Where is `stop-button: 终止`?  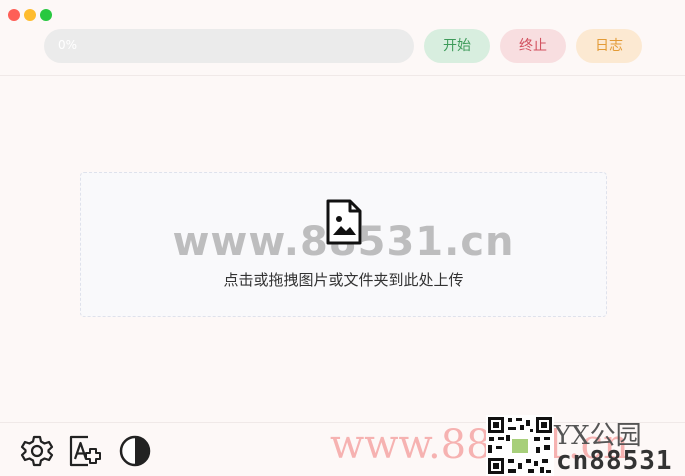
stop-button: 终止 is located at coordinates (533, 46).